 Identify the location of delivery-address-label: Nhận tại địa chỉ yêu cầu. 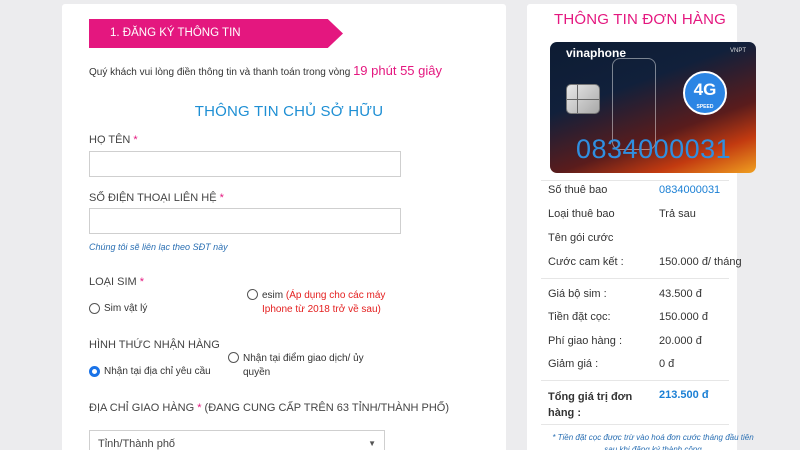
(157, 372).